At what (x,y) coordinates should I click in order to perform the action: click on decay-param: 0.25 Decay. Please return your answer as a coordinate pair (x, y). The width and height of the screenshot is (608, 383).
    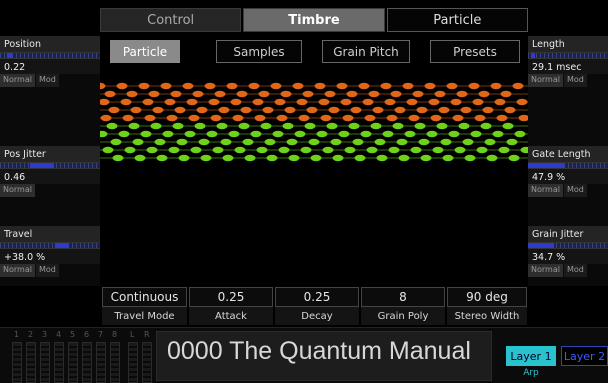
    Looking at the image, I should click on (317, 306).